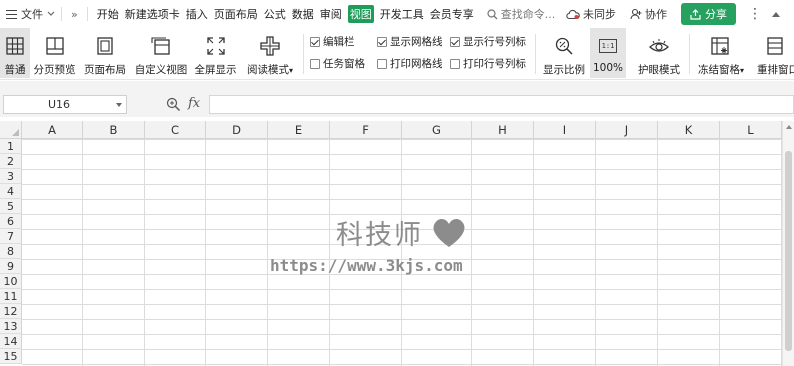 This screenshot has height=366, width=794. What do you see at coordinates (197, 14) in the screenshot?
I see `tab-insert: 插入` at bounding box center [197, 14].